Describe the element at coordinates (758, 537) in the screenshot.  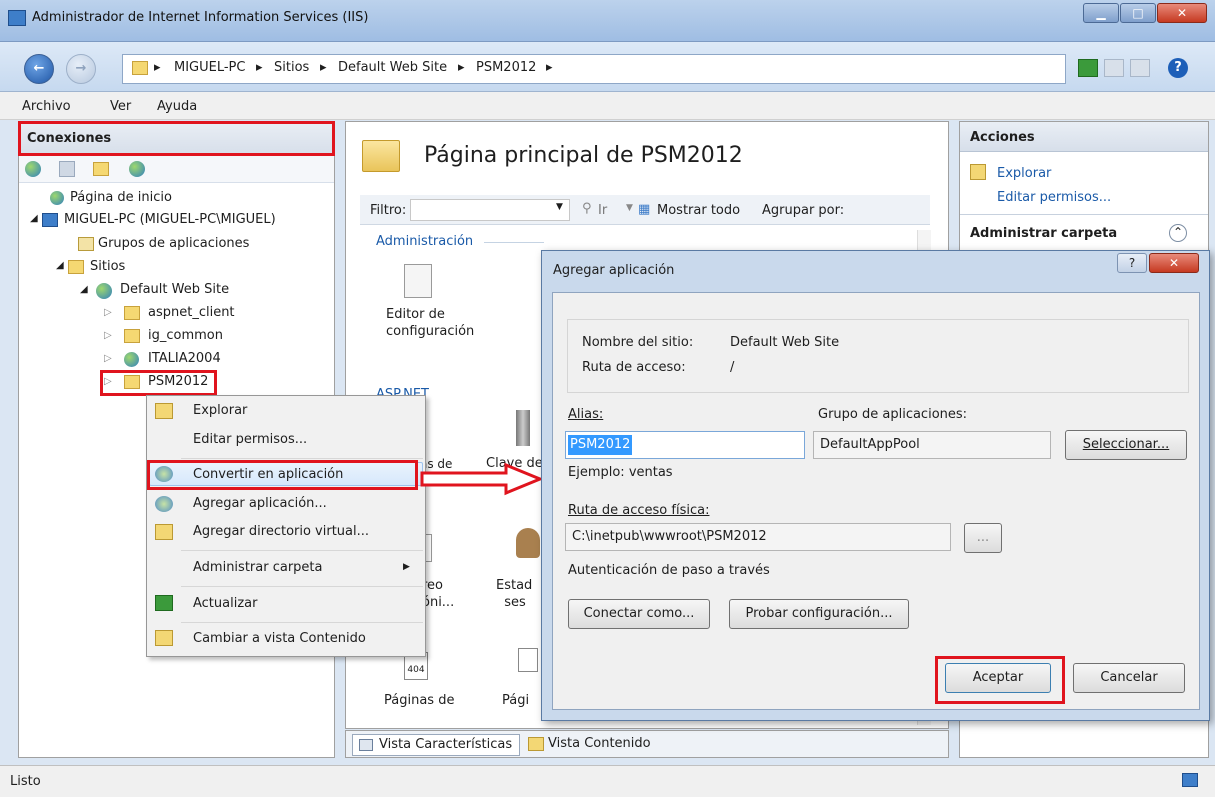
I see `physical-path-input: C:\inetpub\wwwroot\PSM2012` at that location.